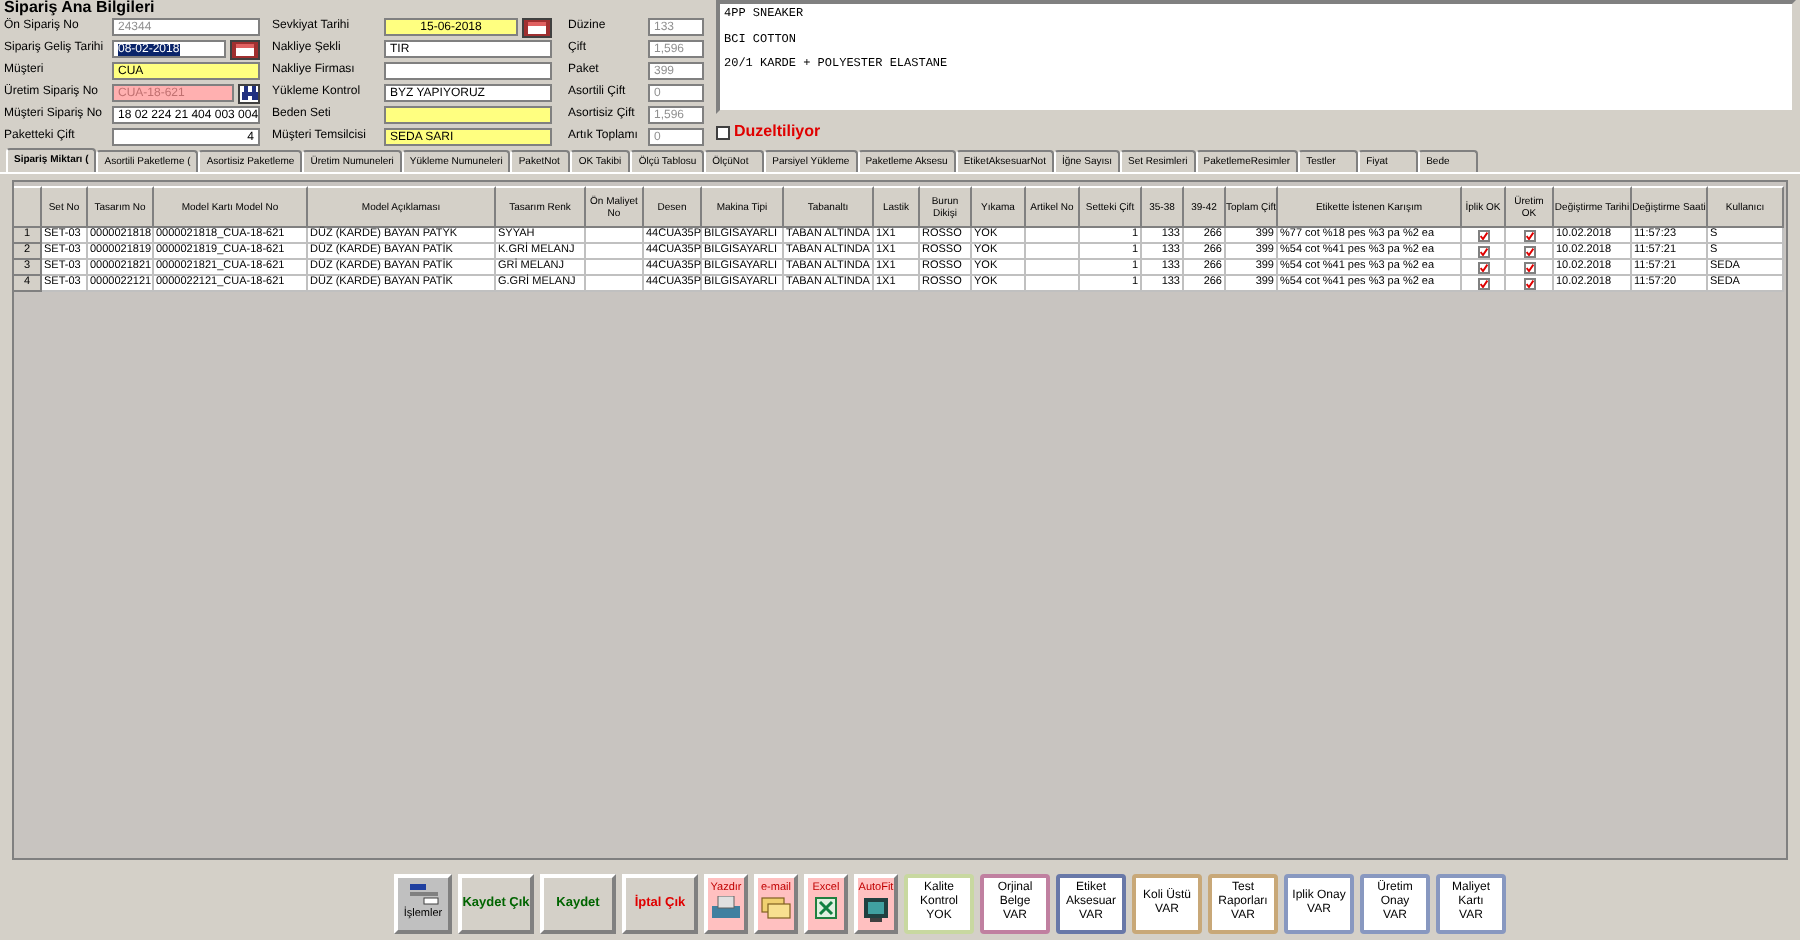  I want to click on monitor-icon, so click(876, 909).